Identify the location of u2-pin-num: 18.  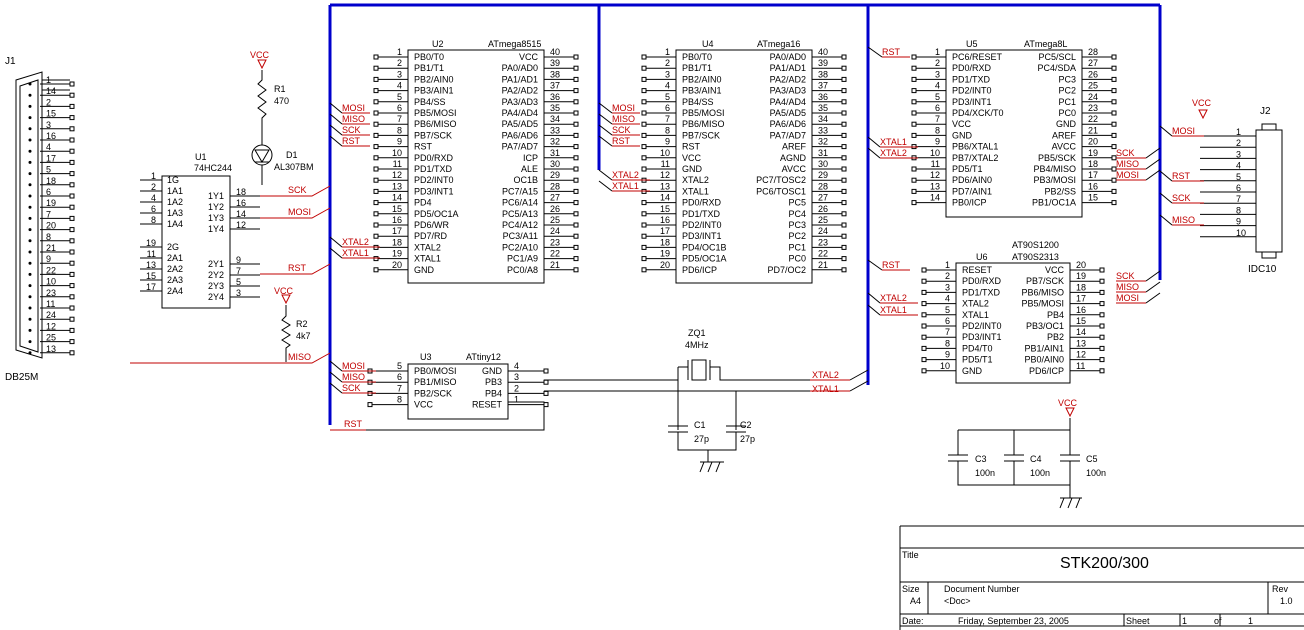
(397, 242).